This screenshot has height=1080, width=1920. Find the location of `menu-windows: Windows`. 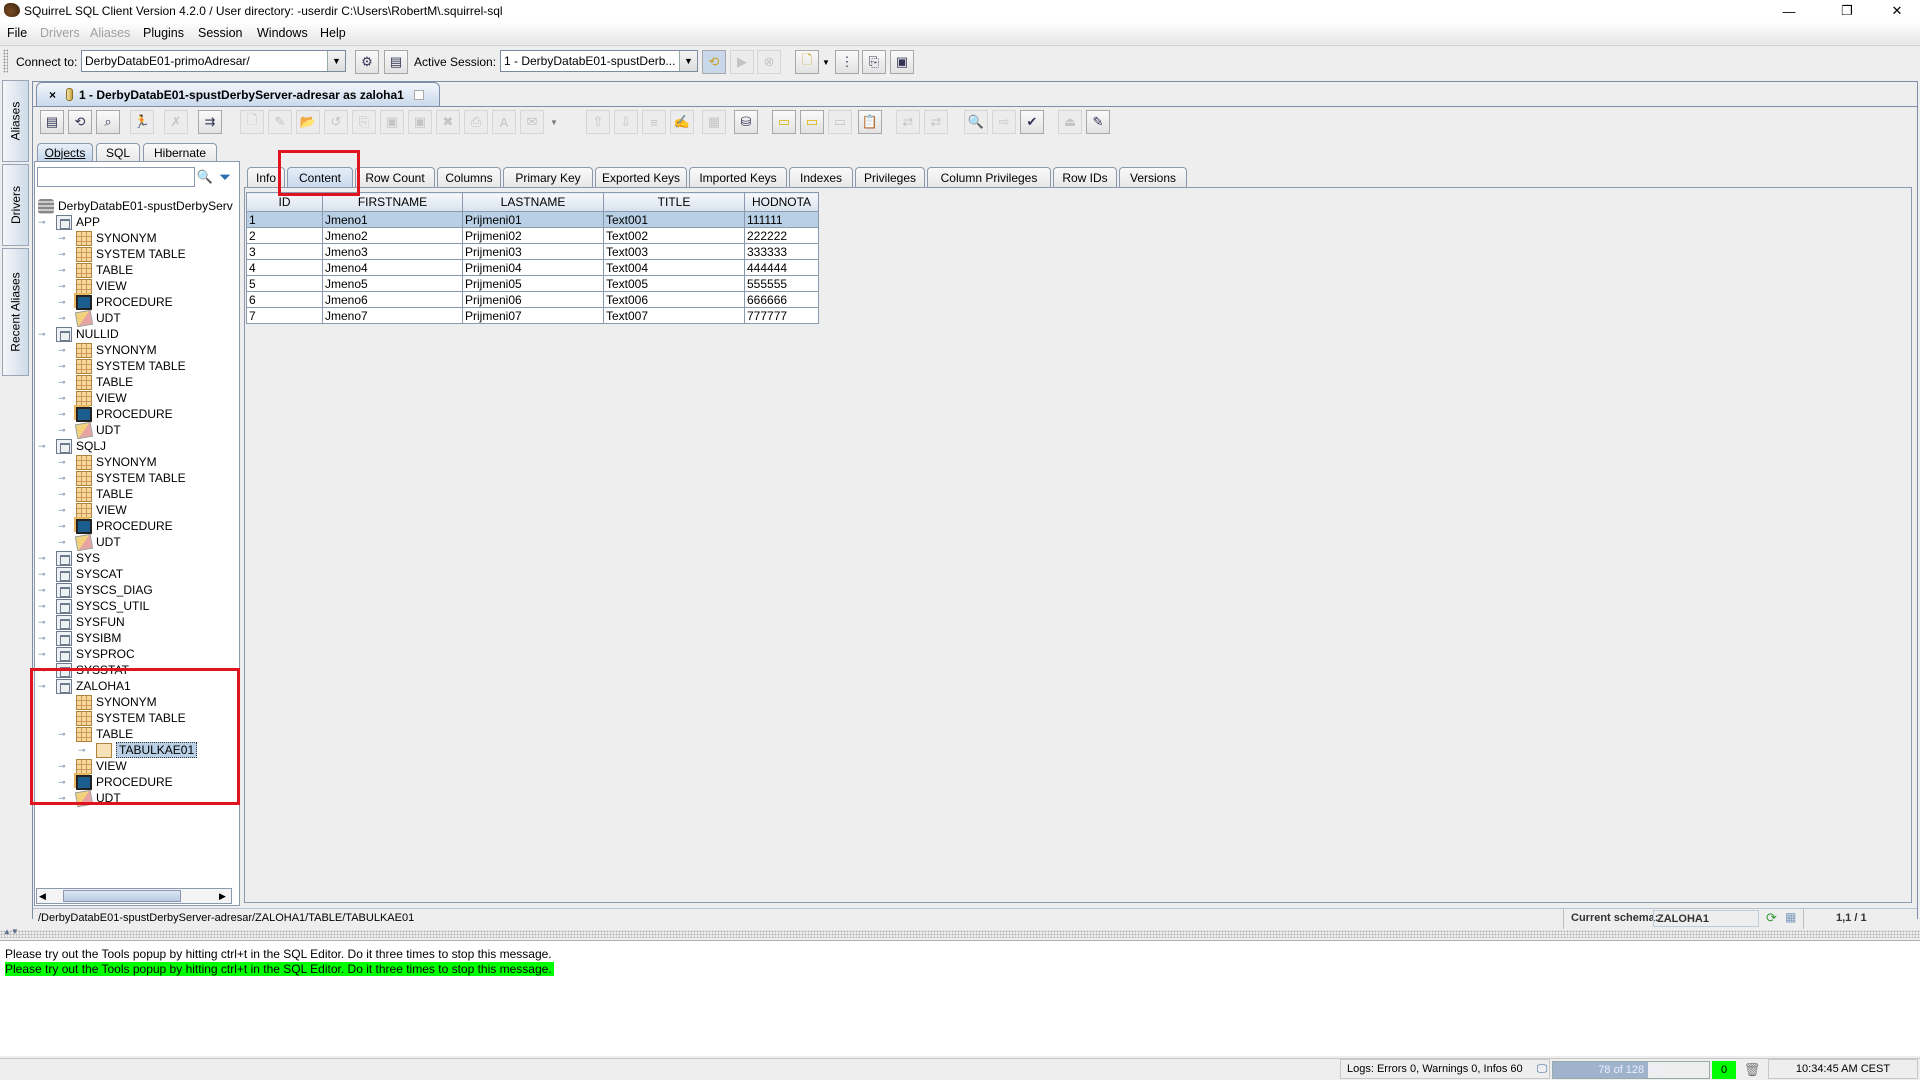

menu-windows: Windows is located at coordinates (282, 33).